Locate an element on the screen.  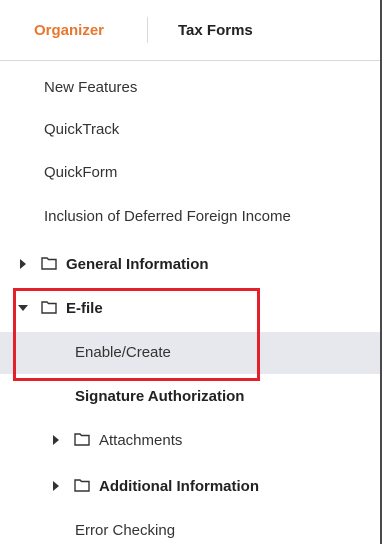
tab-bar: Organizer Tax Forms is located at coordinates (190, 30).